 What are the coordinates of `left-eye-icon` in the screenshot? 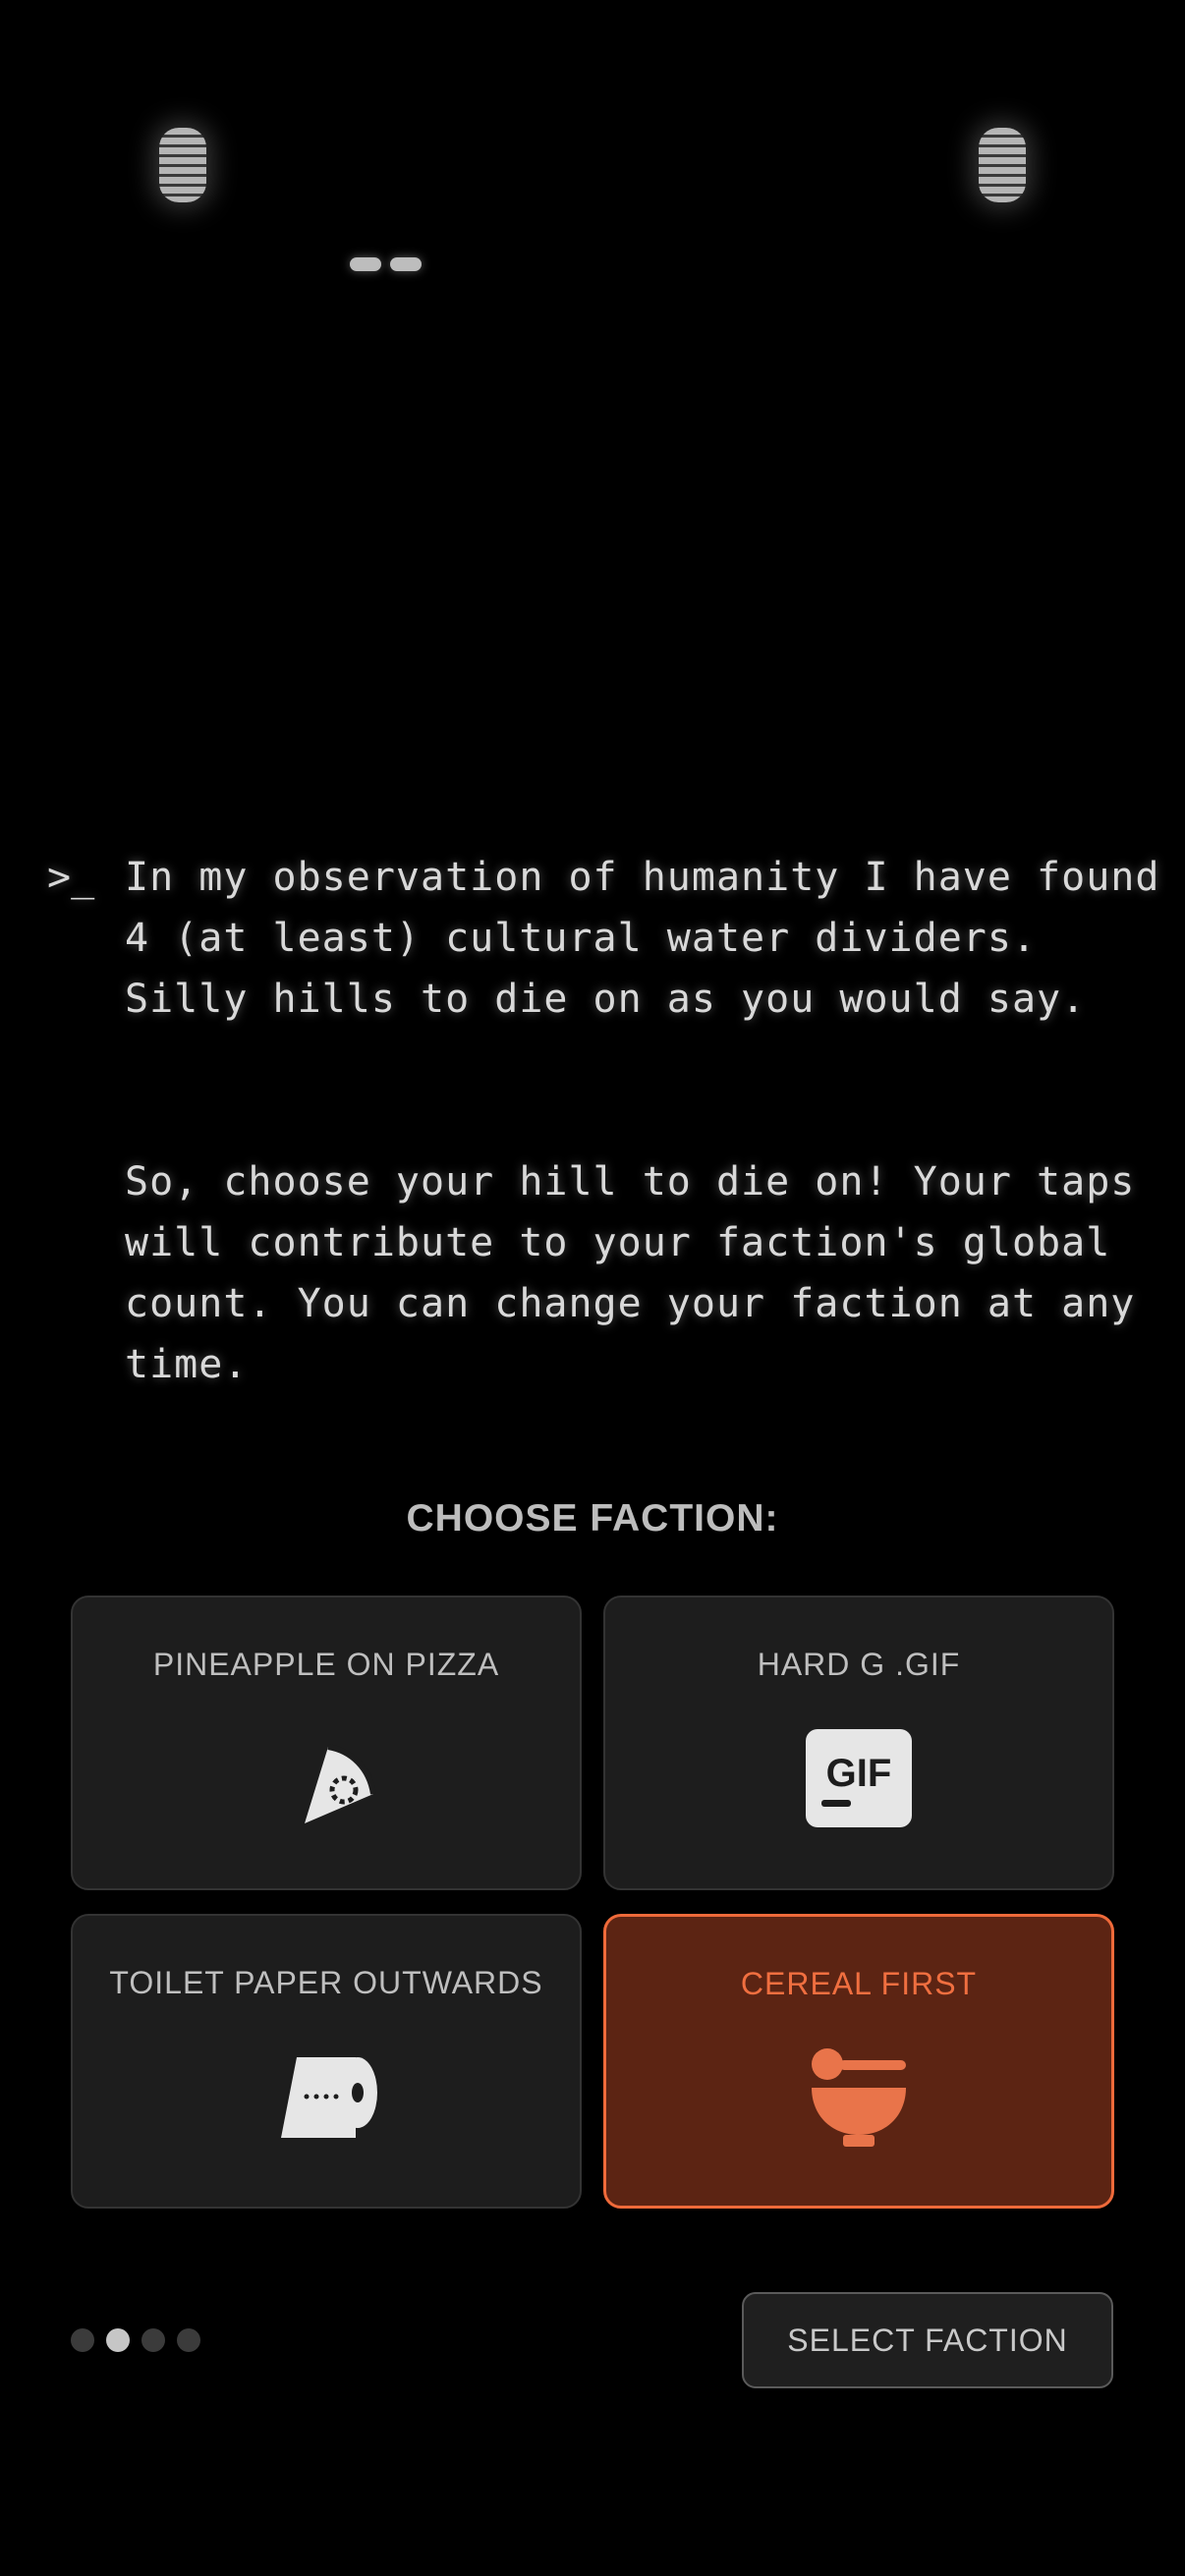 It's located at (183, 165).